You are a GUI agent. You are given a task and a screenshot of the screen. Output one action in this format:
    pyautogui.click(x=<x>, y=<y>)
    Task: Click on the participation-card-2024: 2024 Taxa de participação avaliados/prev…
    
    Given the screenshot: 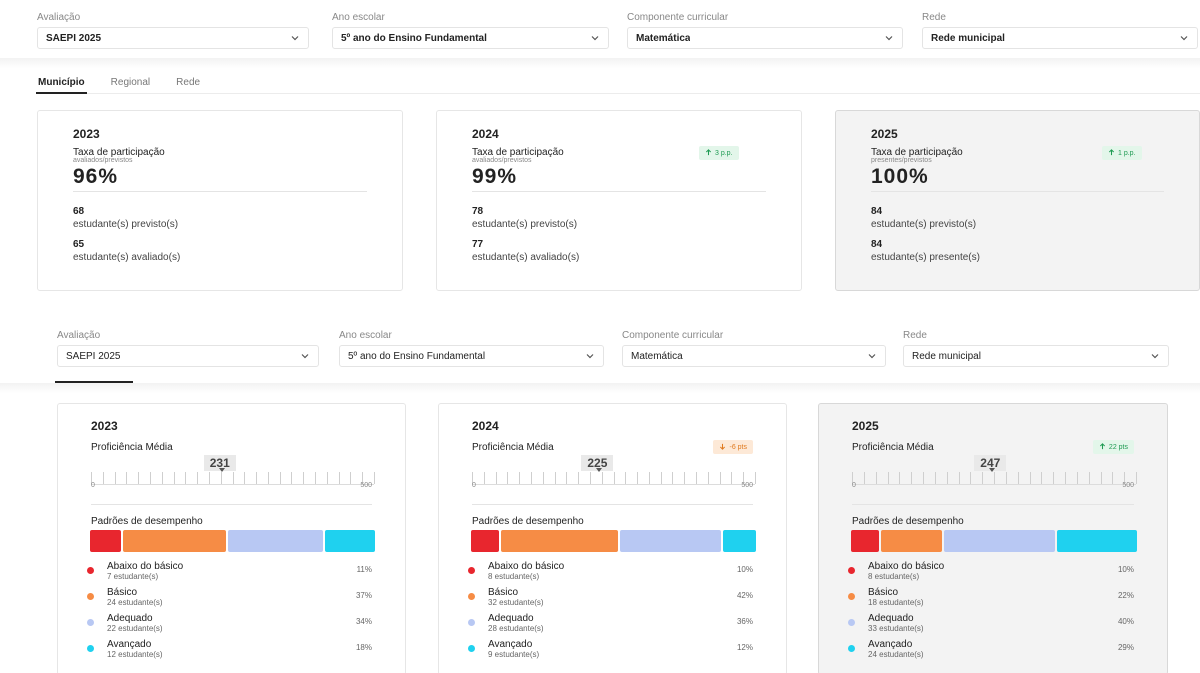 What is the action you would take?
    pyautogui.click(x=619, y=200)
    